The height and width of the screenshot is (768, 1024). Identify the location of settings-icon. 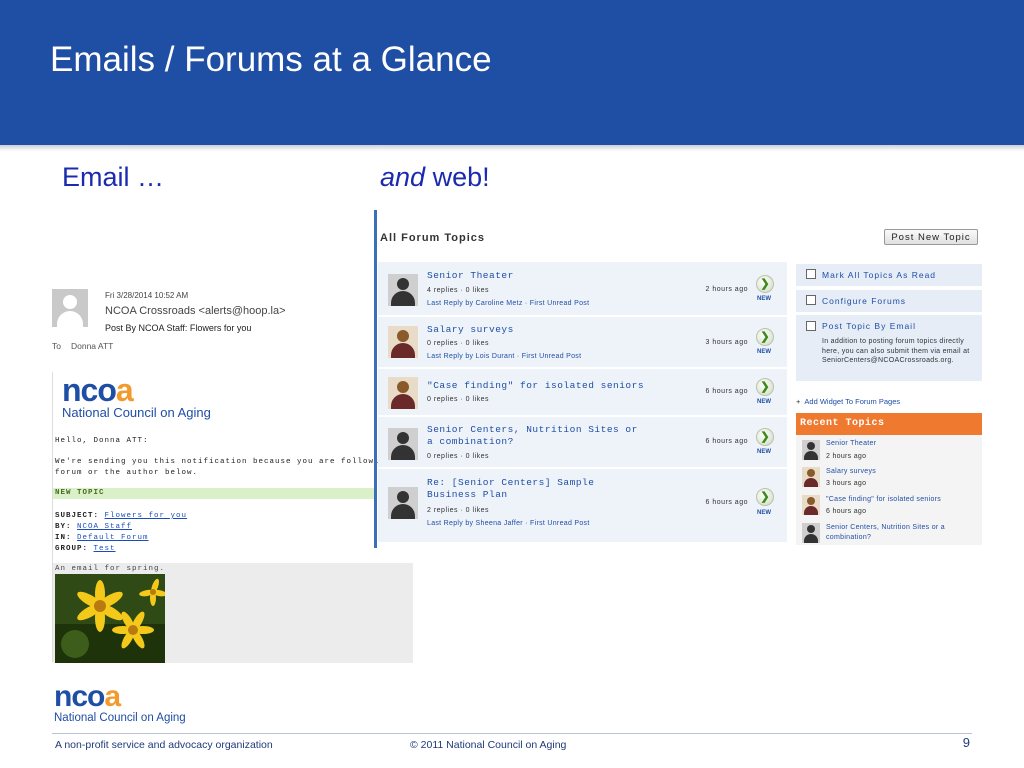
(811, 300).